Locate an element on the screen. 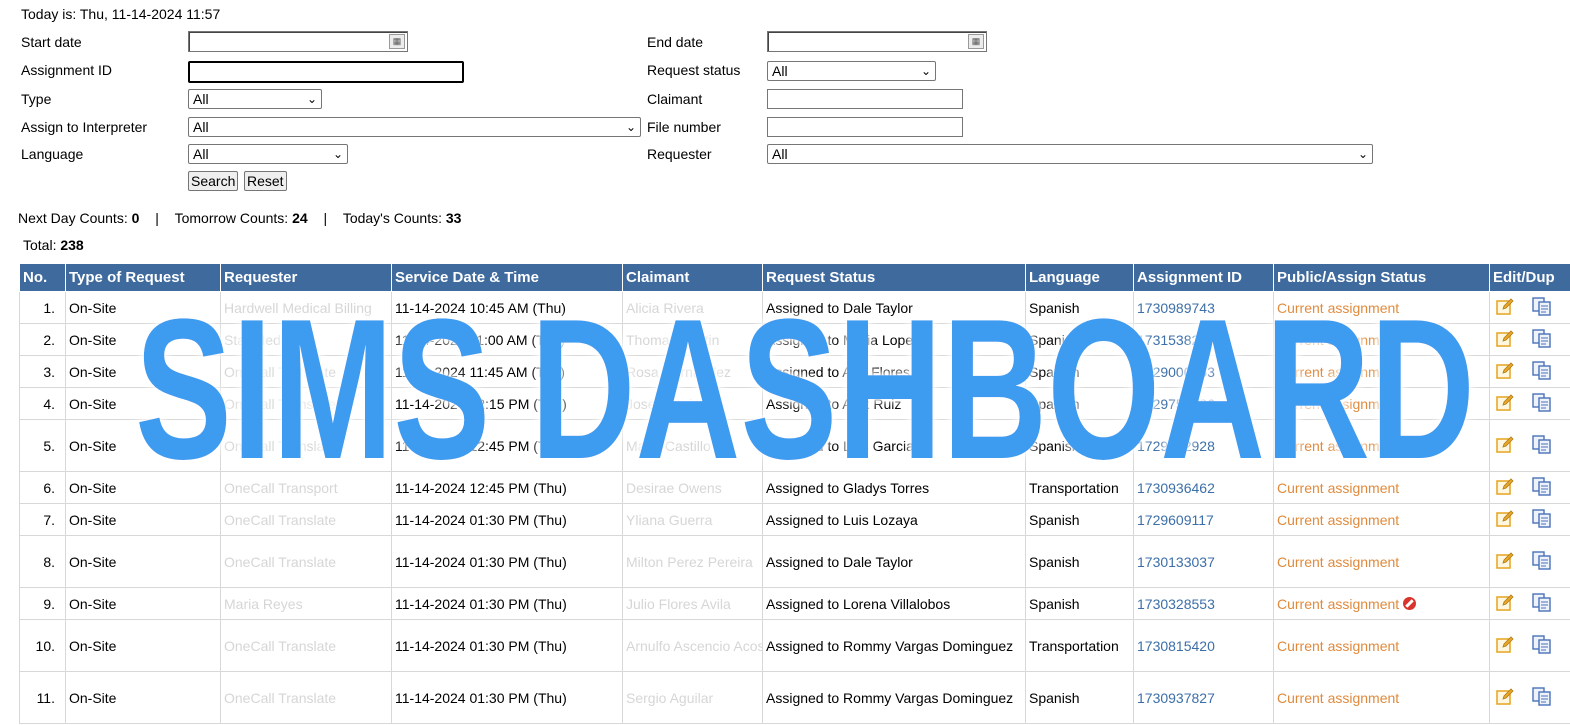 This screenshot has width=1570, height=725. public-status-text: Current assignment is located at coordinates (1338, 604).